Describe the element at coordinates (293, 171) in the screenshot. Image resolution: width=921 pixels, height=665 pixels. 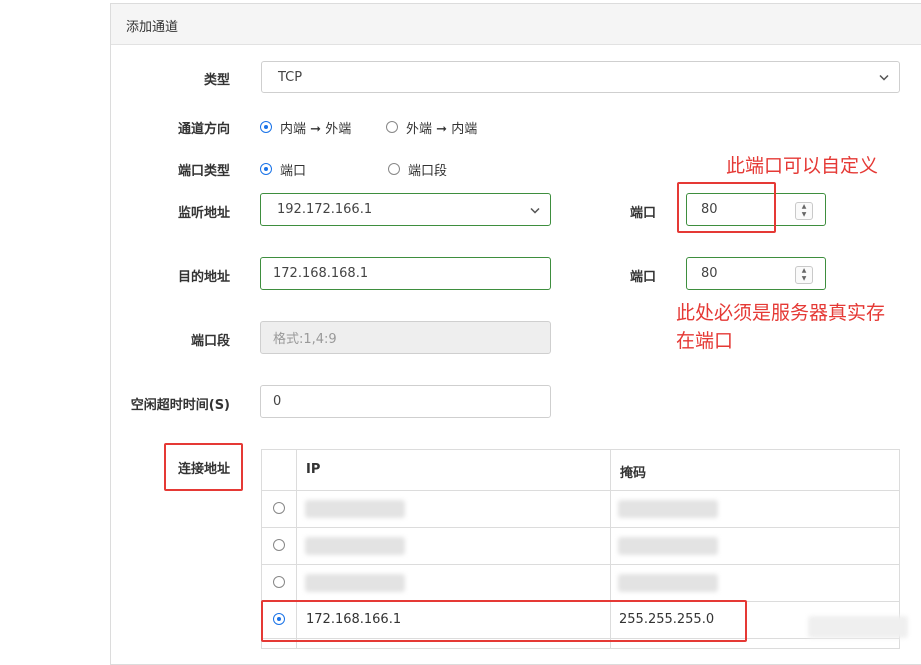
I see `port-type-port-text: 端口` at that location.